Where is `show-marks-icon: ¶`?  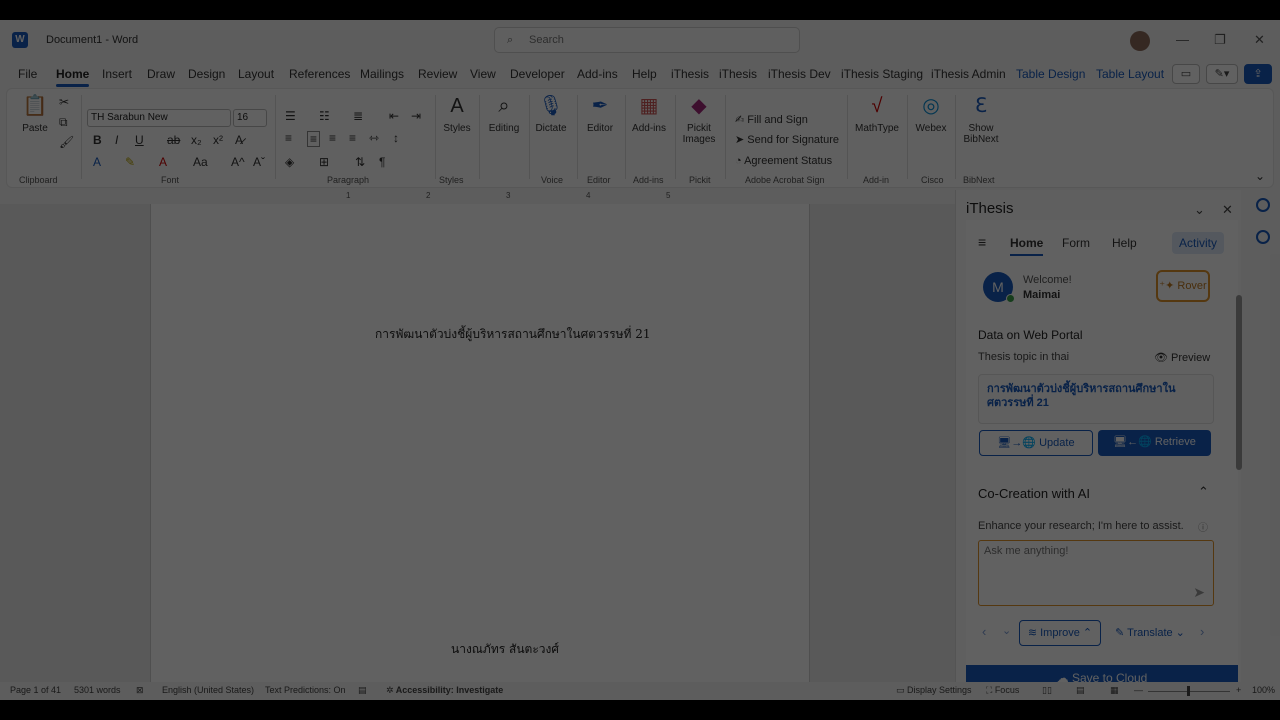
show-marks-icon: ¶ is located at coordinates (382, 162).